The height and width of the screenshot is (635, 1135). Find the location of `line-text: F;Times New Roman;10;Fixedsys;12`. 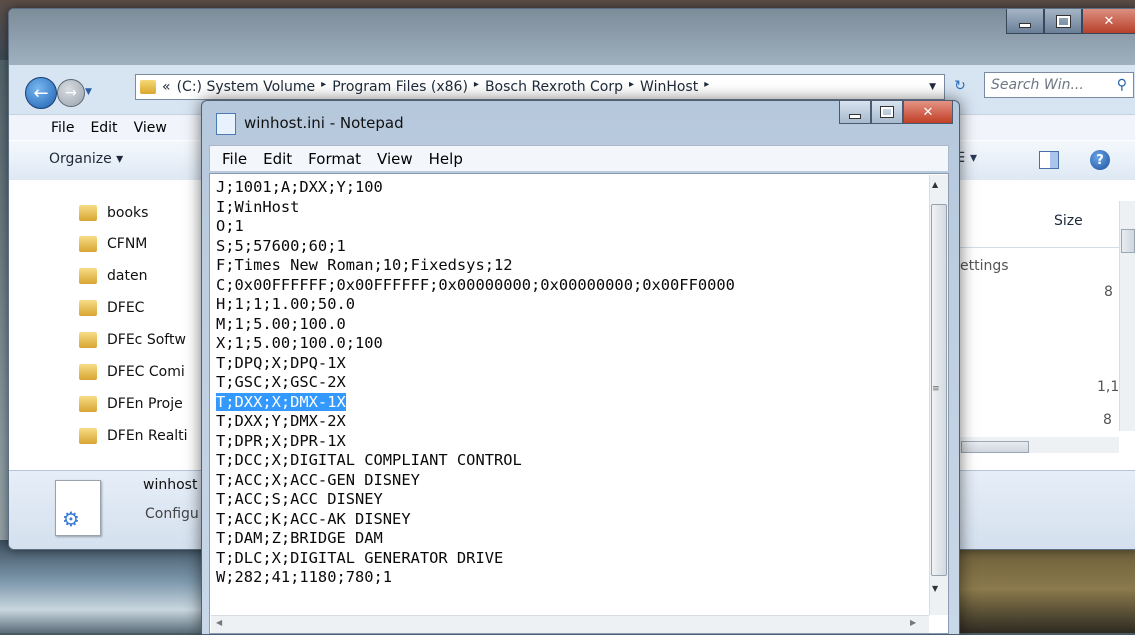

line-text: F;Times New Roman;10;Fixedsys;12 is located at coordinates (364, 265).